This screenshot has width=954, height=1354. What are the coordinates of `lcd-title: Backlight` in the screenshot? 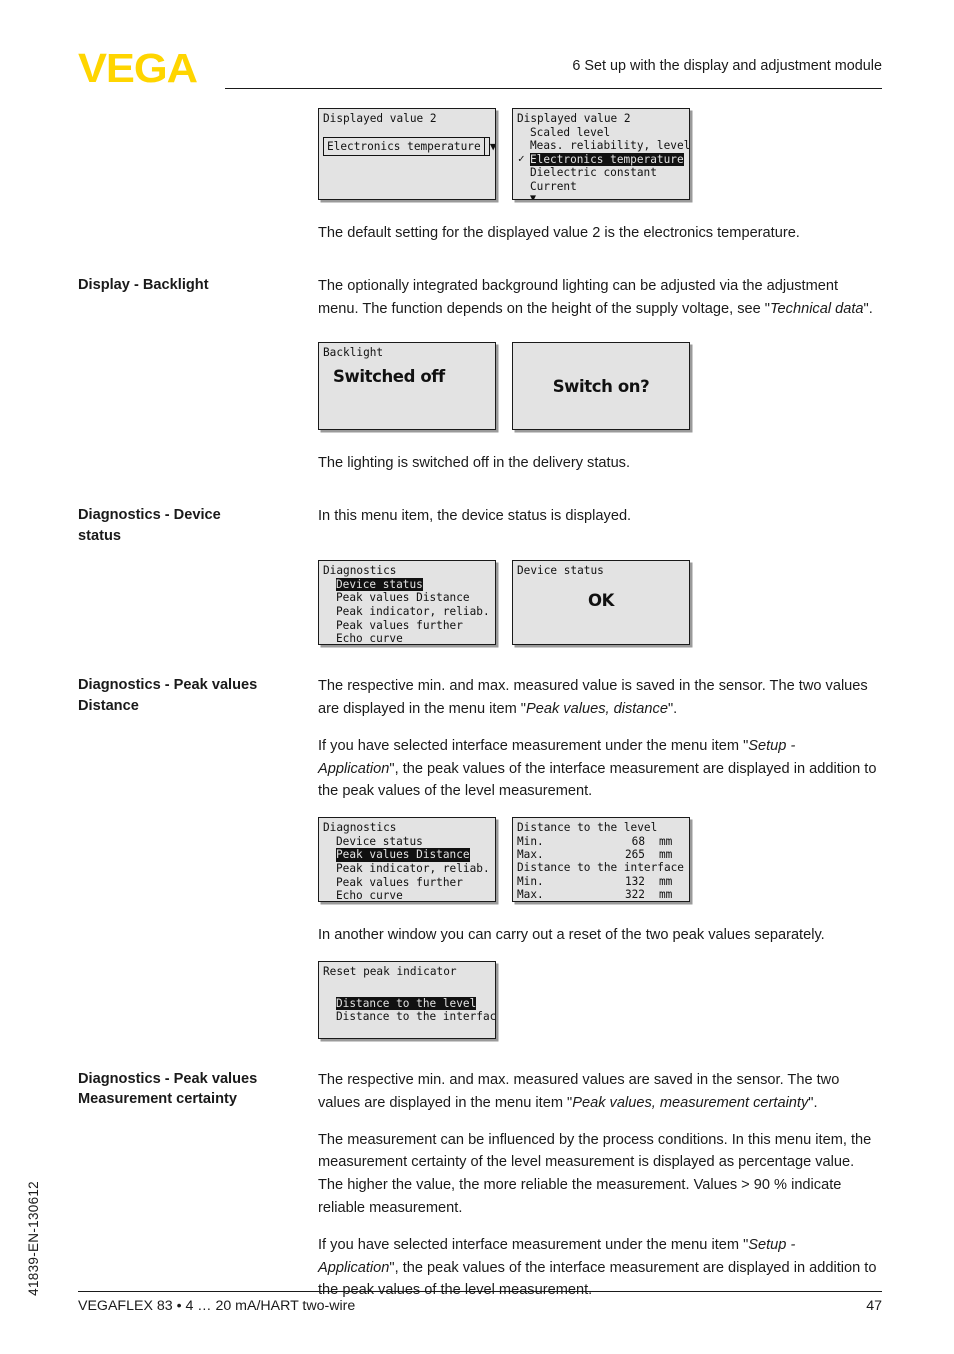 It's located at (353, 353).